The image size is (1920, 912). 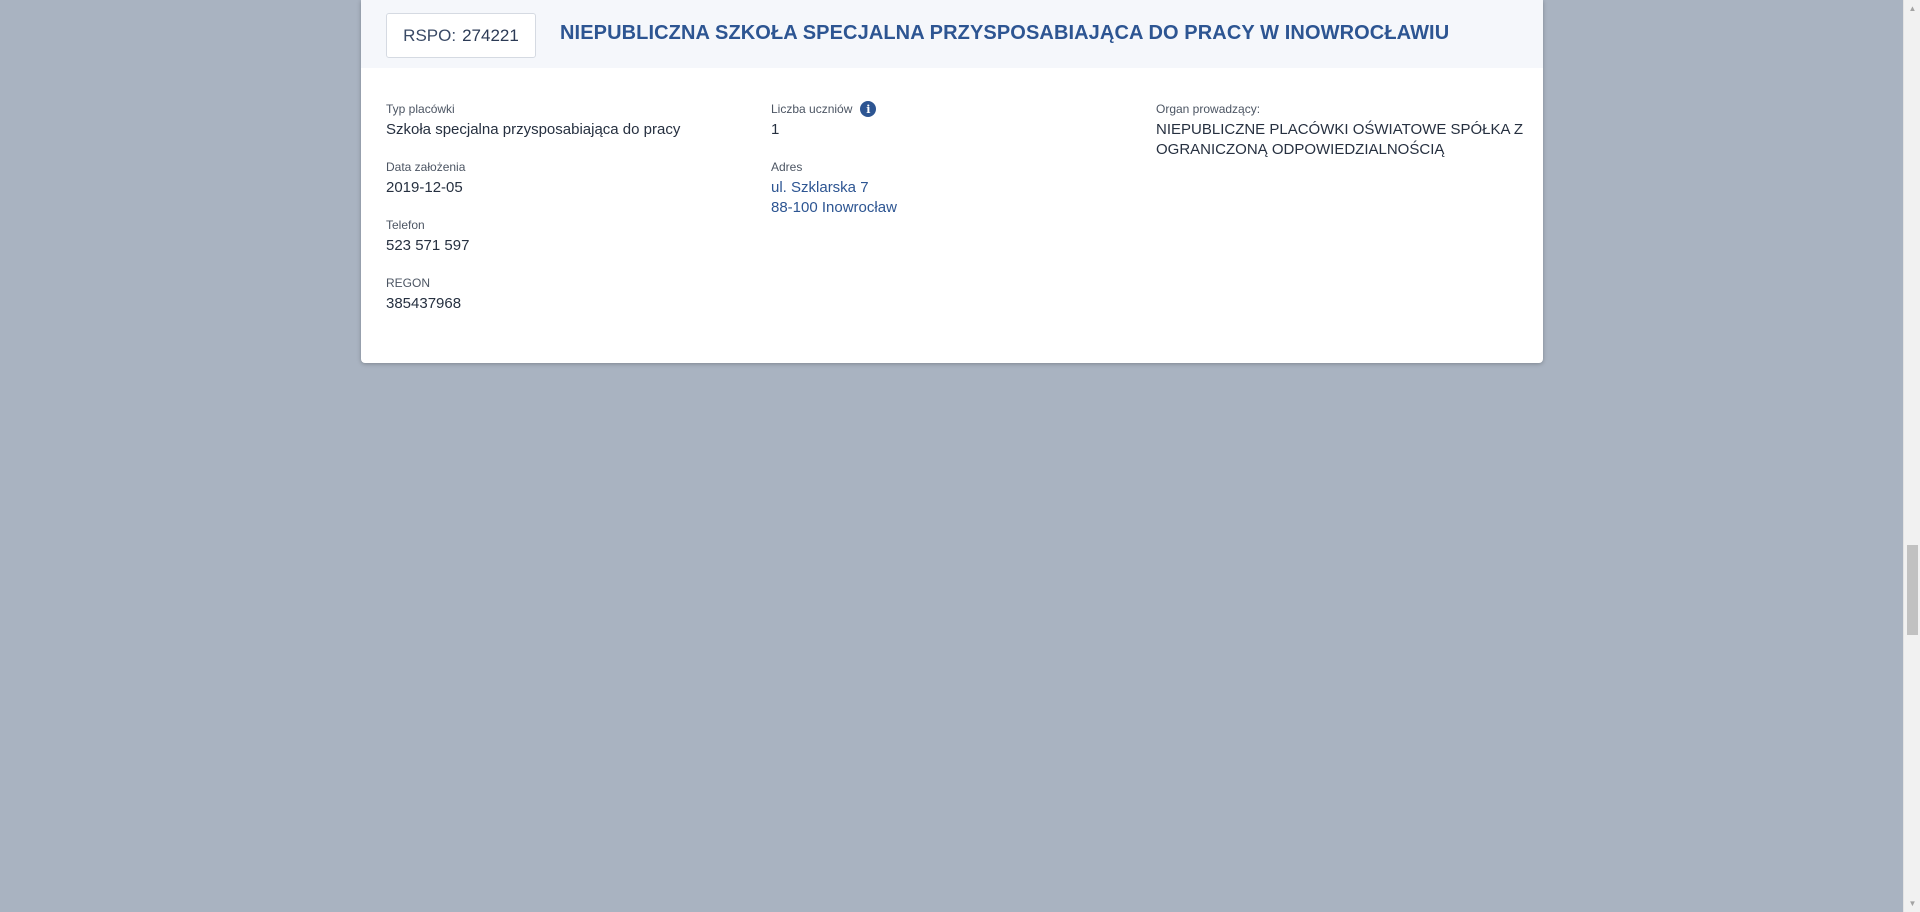 I want to click on field-regon-label: REGON, so click(x=408, y=283).